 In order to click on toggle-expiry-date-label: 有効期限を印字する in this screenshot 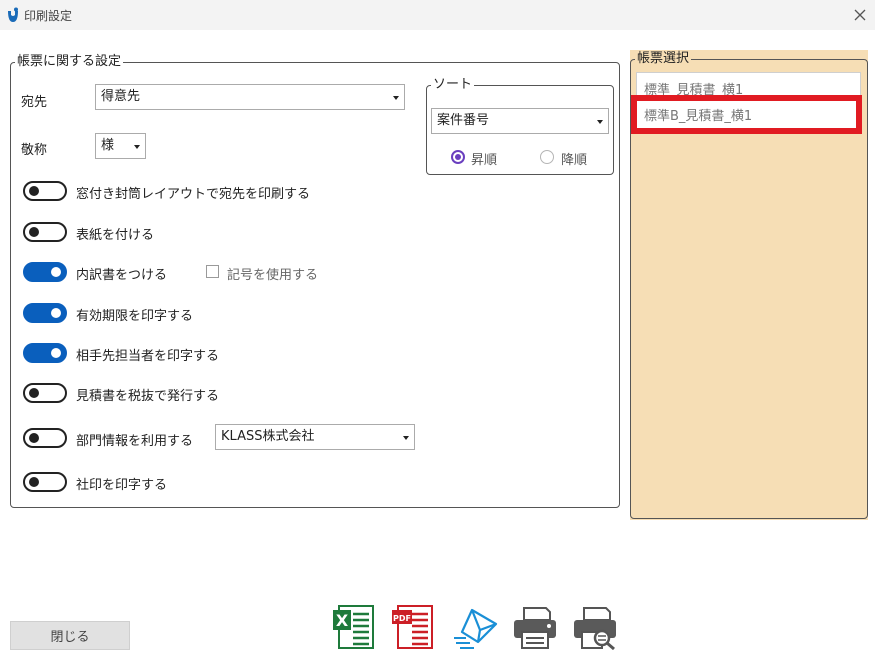, I will do `click(135, 316)`.